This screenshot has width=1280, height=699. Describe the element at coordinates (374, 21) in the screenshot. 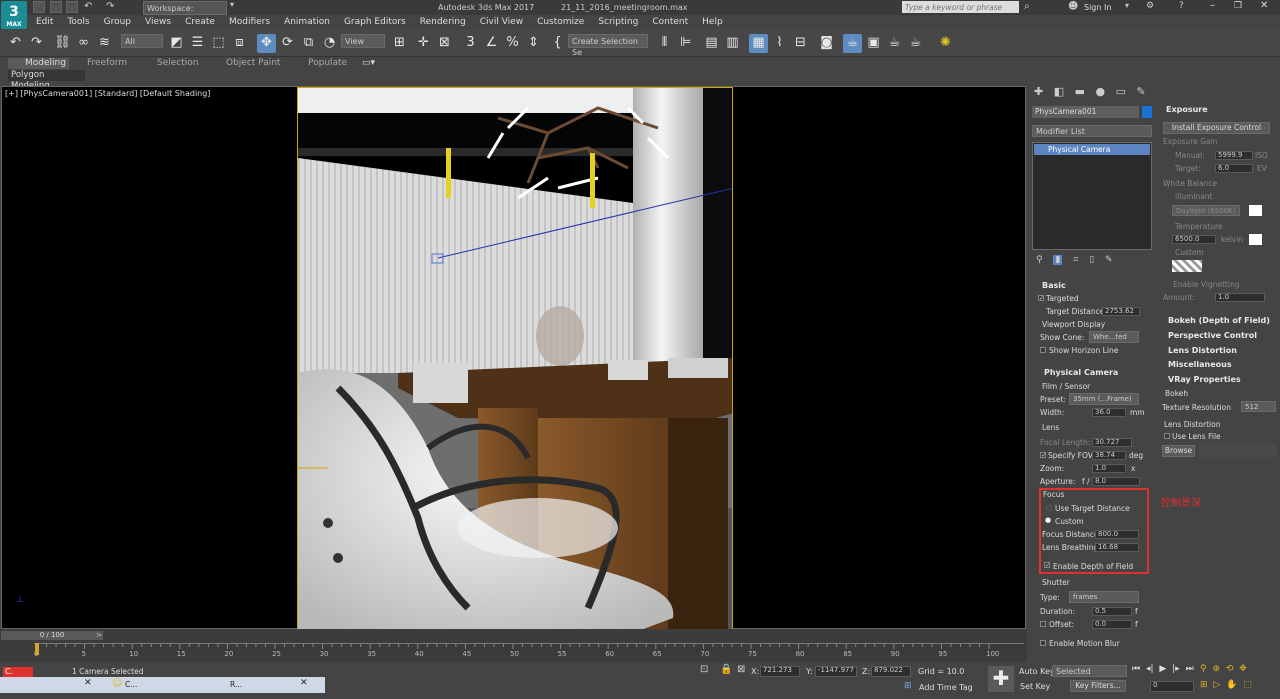

I see `menu-graph-editors: Graph Editors` at that location.